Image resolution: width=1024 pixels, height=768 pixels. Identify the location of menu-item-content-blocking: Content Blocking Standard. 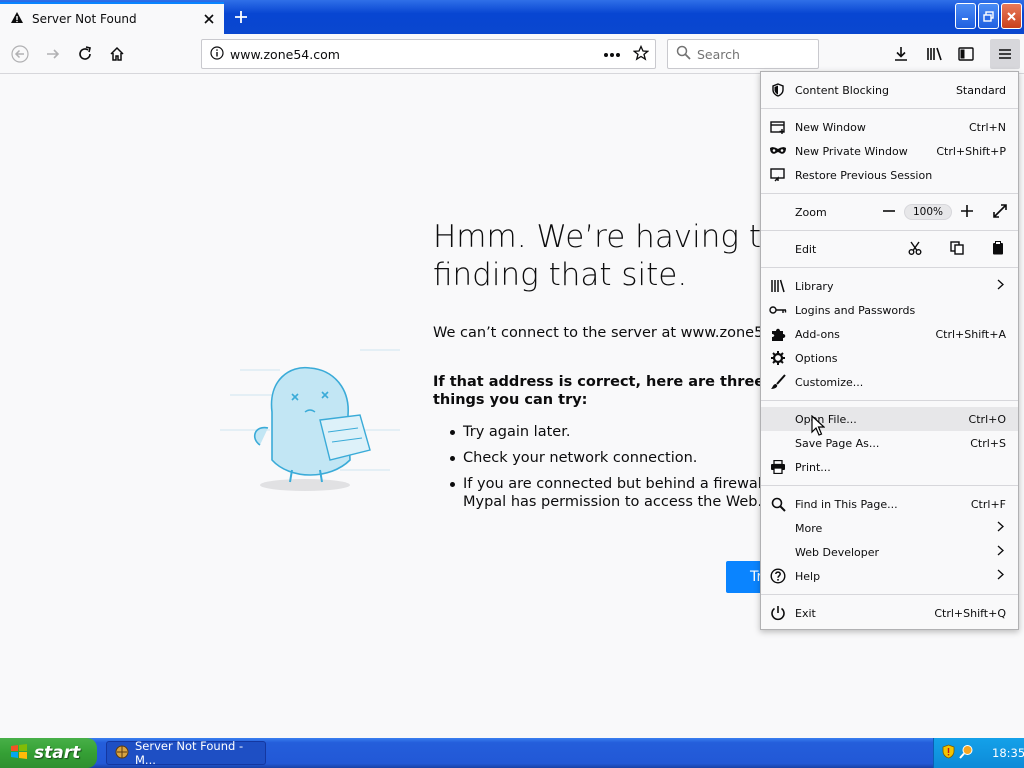
(889, 90).